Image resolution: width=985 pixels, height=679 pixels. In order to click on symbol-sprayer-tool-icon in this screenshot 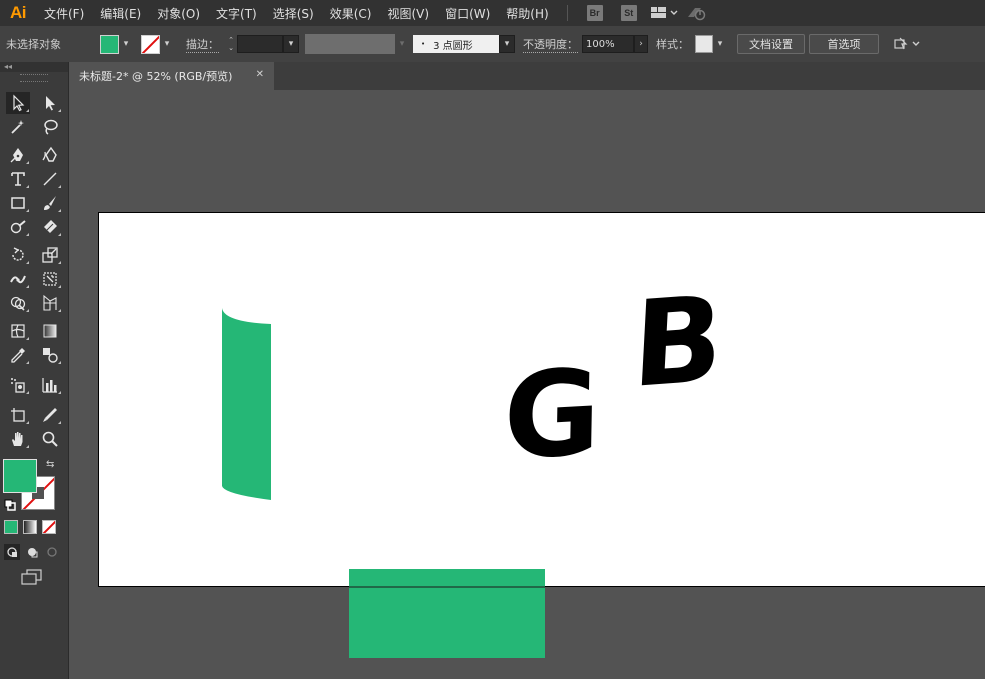, I will do `click(18, 385)`.